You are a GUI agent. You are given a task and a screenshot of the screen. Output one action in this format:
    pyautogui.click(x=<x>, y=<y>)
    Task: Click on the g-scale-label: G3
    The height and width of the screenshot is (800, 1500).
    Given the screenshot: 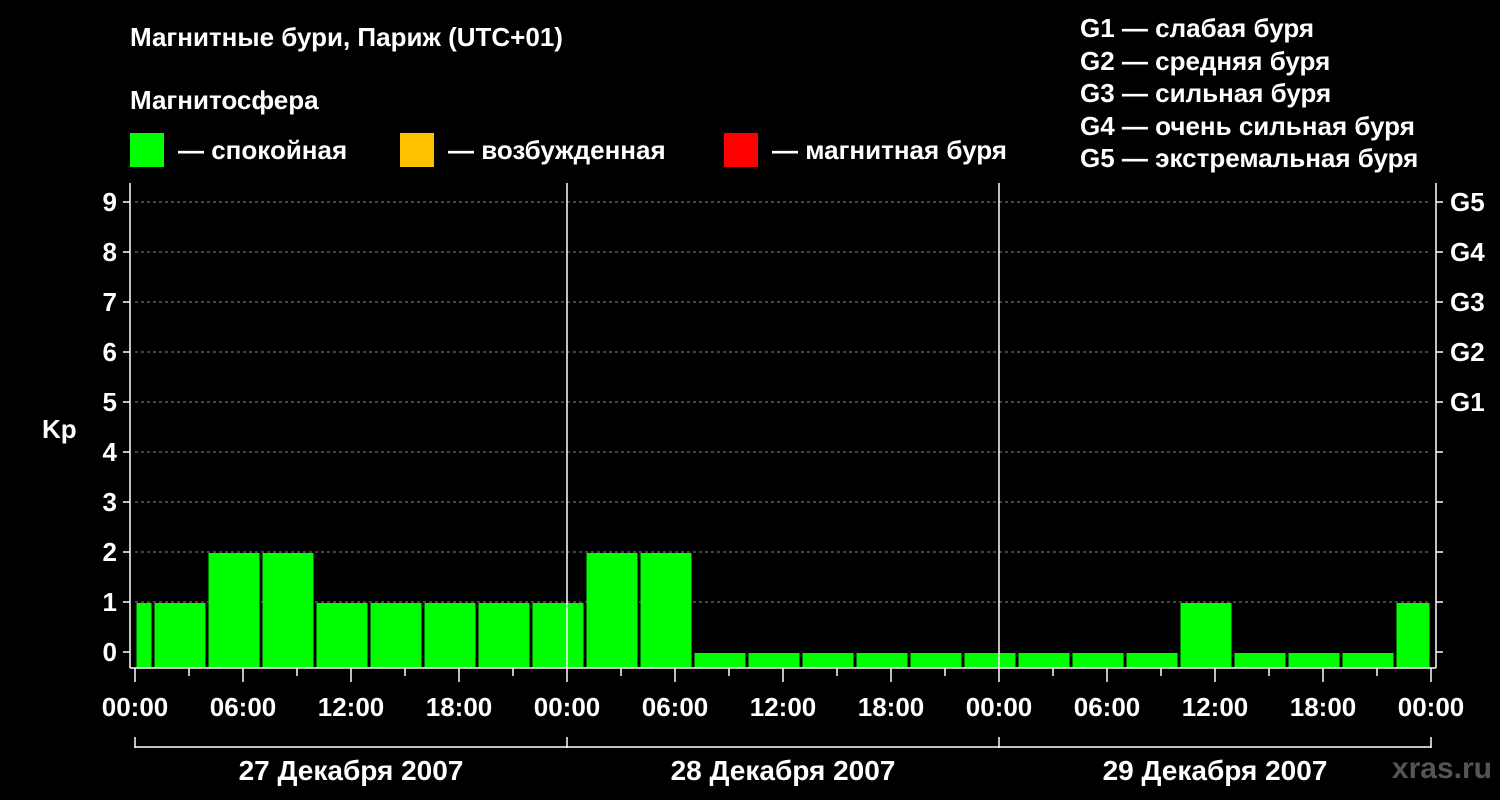 What is the action you would take?
    pyautogui.click(x=1467, y=302)
    